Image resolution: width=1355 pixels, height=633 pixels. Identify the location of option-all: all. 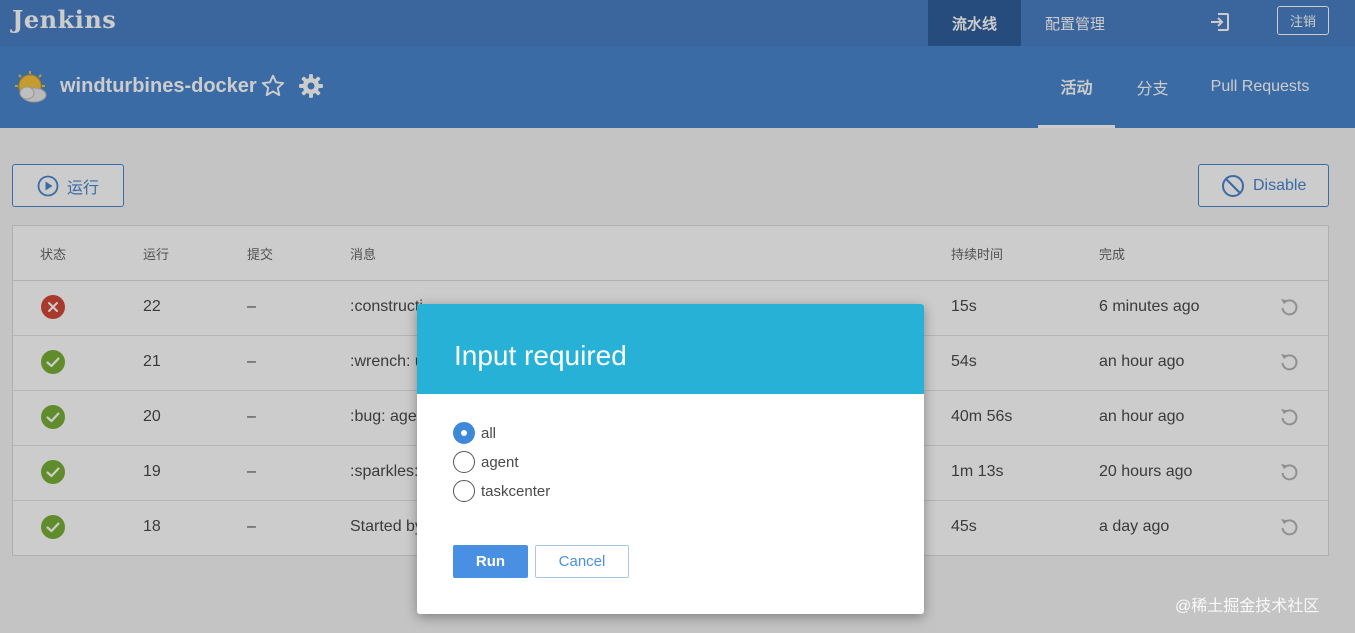
(474, 433).